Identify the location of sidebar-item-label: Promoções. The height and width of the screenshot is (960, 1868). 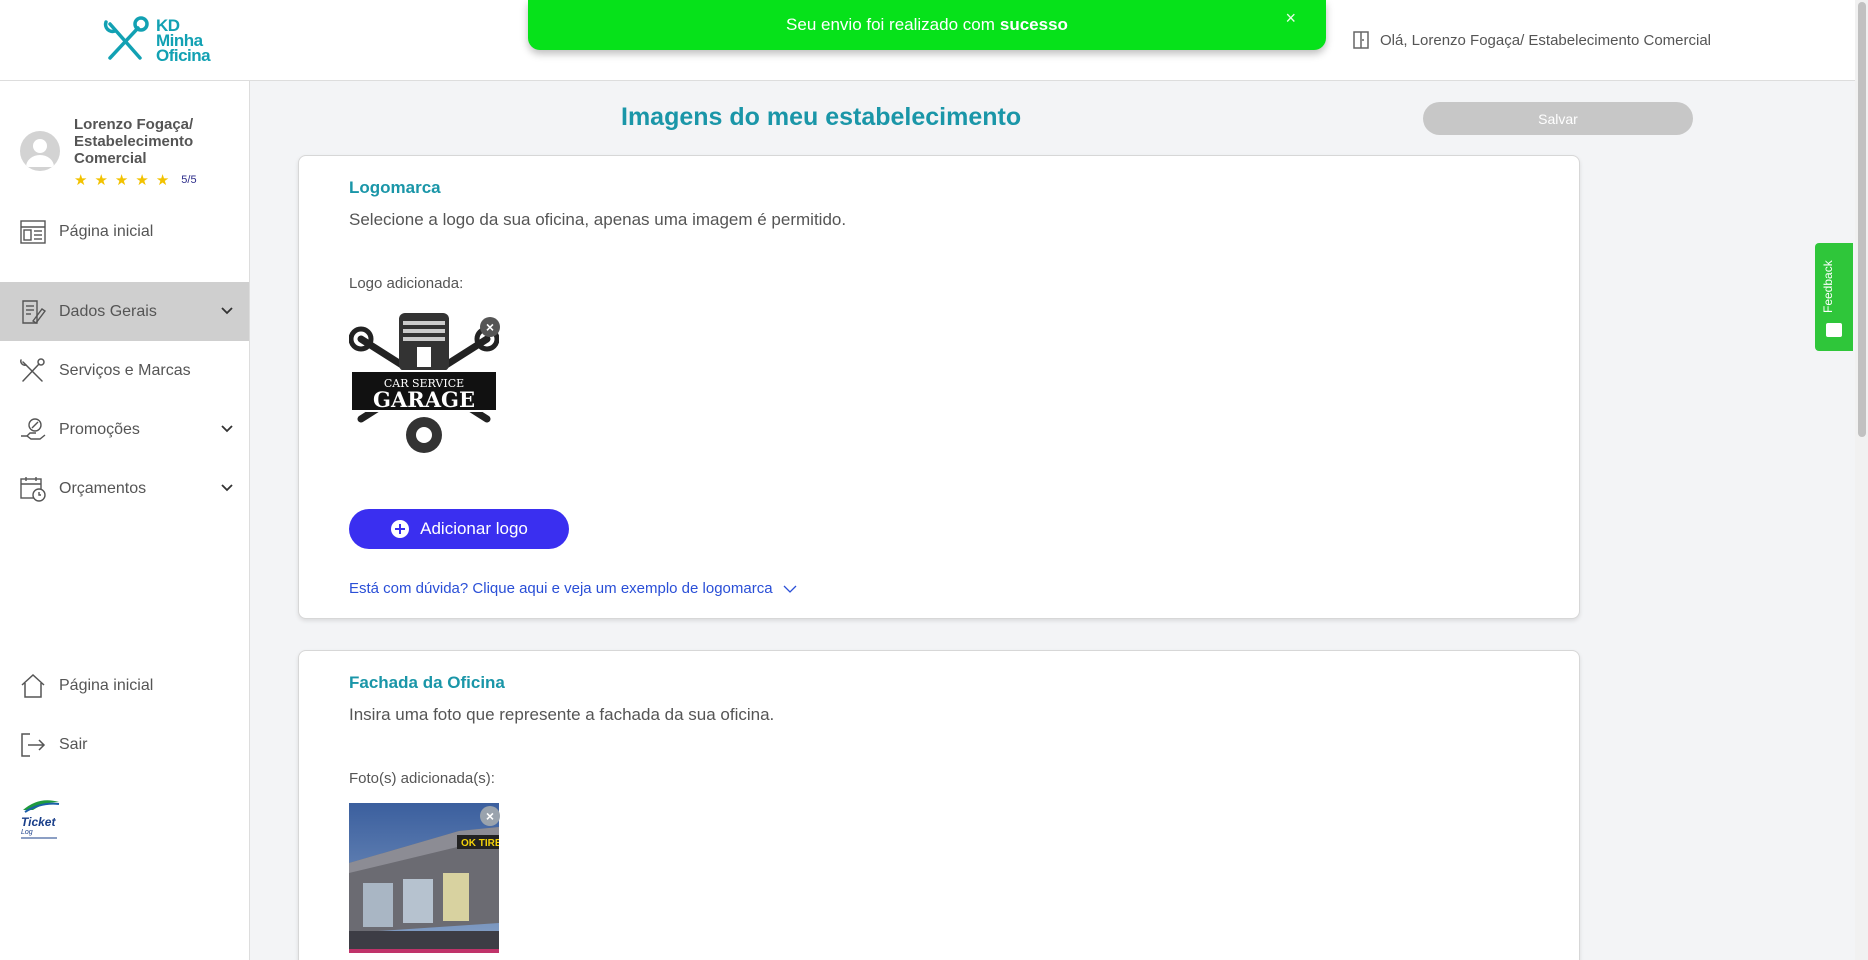
(99, 429).